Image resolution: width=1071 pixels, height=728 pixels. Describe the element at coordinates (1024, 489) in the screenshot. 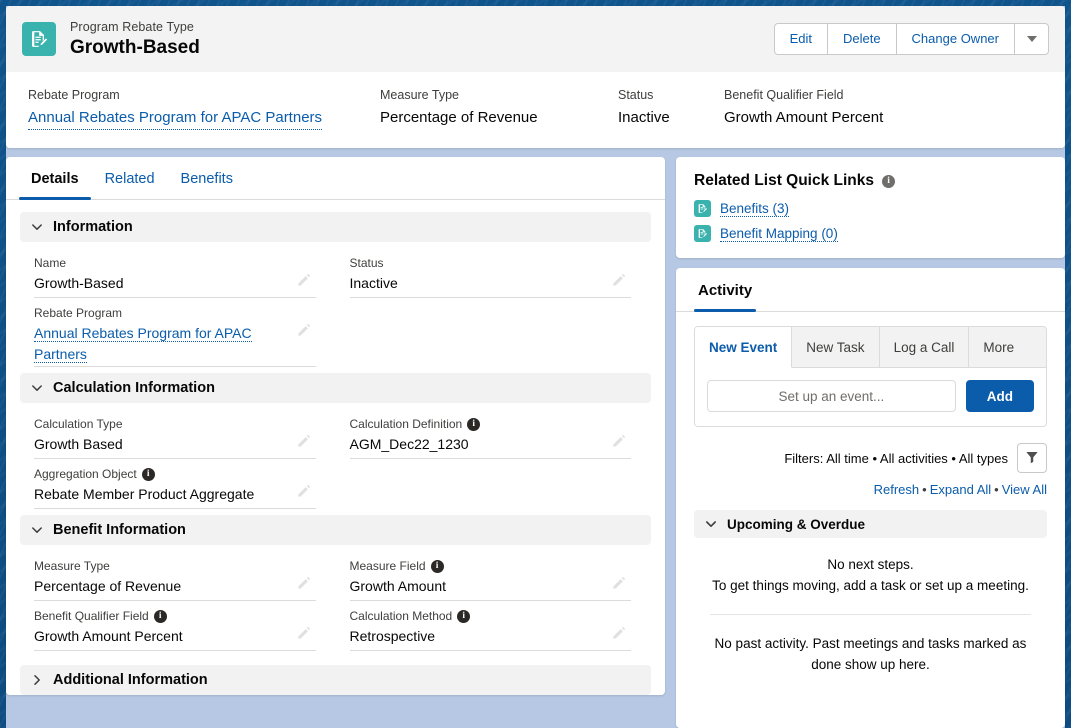

I see `view-all-link: View All` at that location.